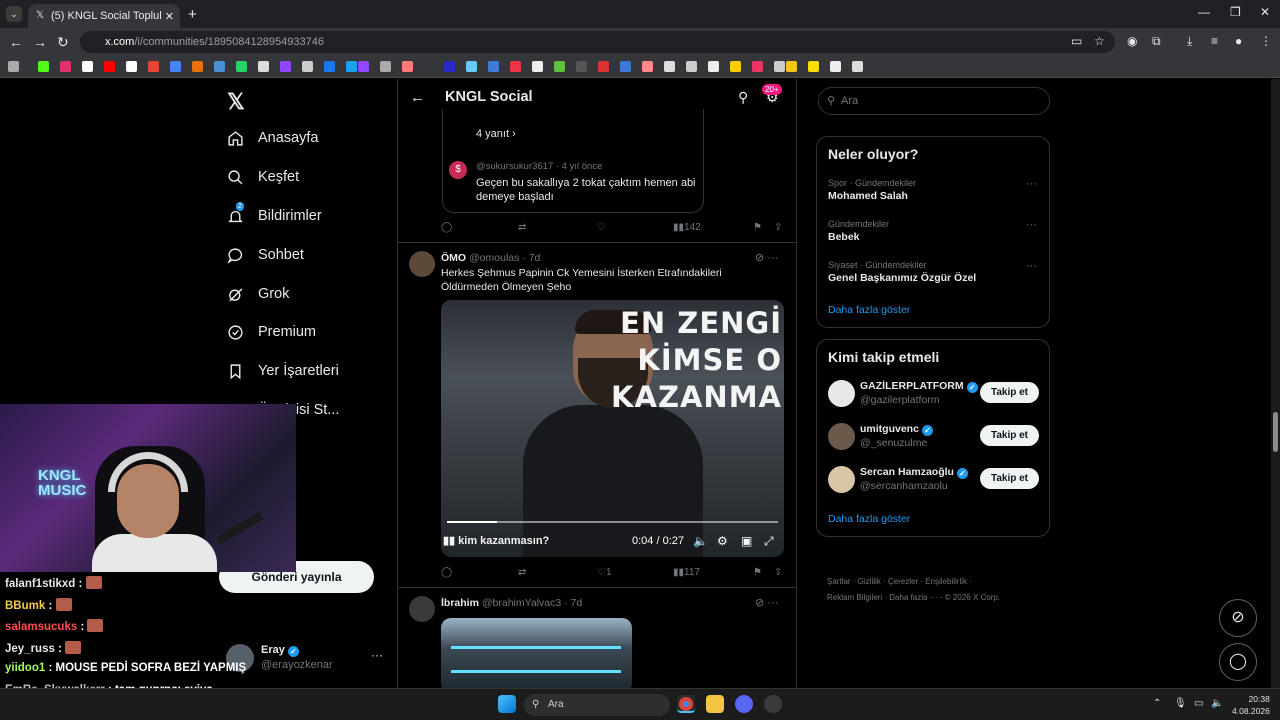 This screenshot has width=1280, height=720. What do you see at coordinates (612, 522) in the screenshot?
I see `video-progress-bar` at bounding box center [612, 522].